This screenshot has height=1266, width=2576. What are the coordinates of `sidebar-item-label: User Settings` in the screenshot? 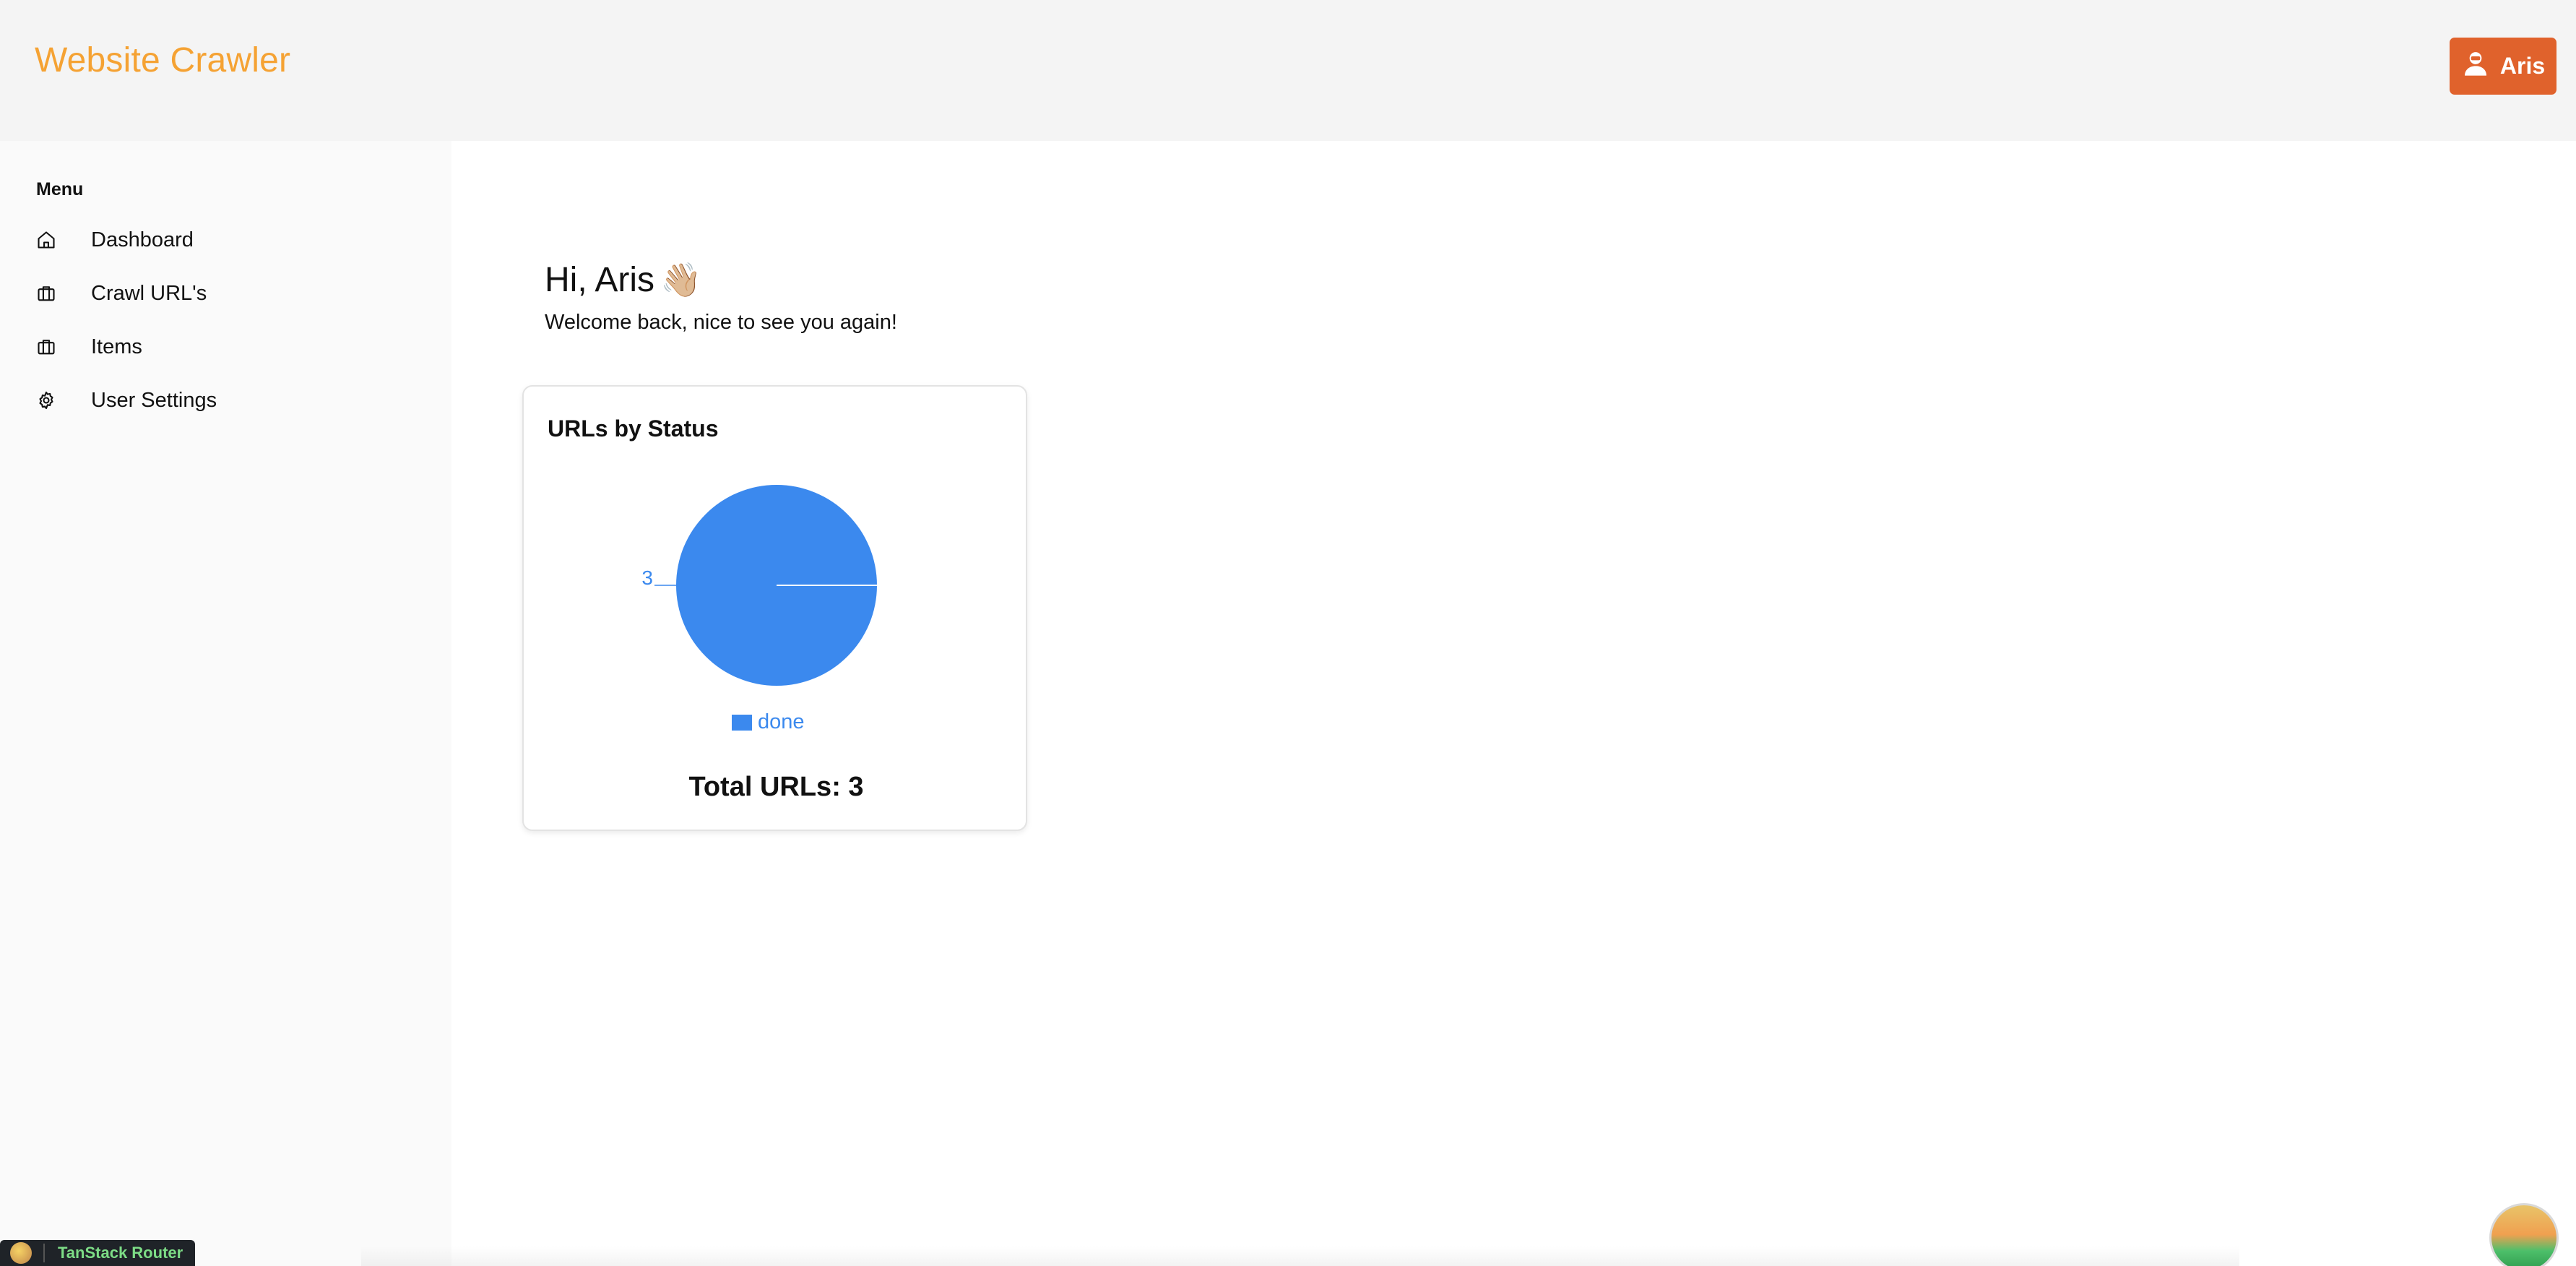 It's located at (154, 400).